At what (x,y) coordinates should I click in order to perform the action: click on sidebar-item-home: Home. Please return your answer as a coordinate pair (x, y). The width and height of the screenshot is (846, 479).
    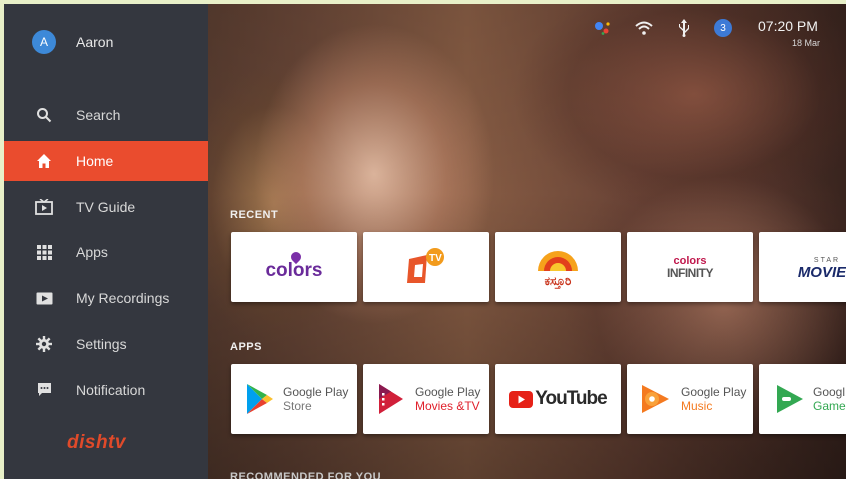
    Looking at the image, I should click on (106, 160).